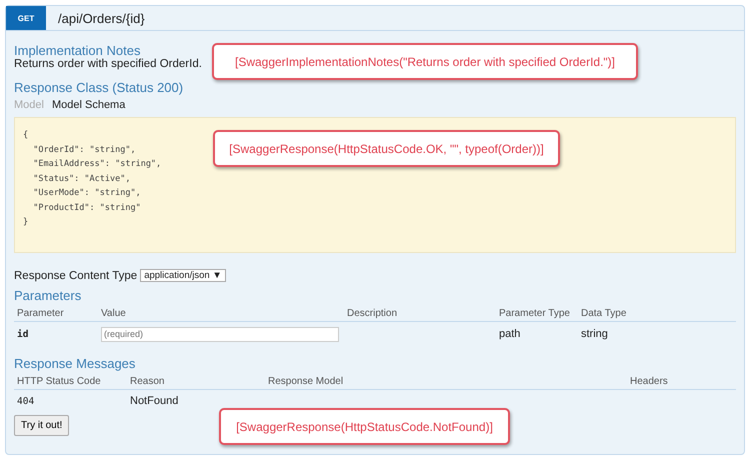 The width and height of the screenshot is (750, 459). Describe the element at coordinates (101, 18) in the screenshot. I see `endpoint-path: /api/Orders/{id}` at that location.